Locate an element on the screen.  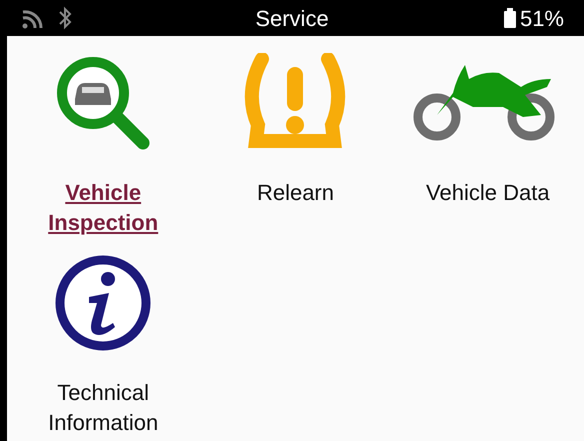
menu-label: Vehicle Data is located at coordinates (488, 193).